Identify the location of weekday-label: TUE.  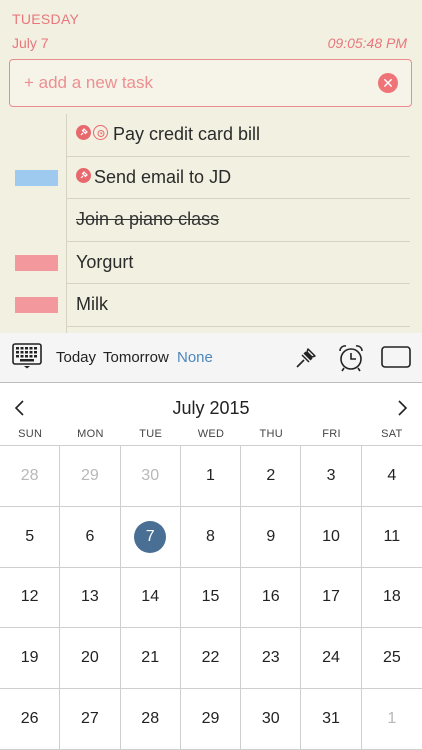
(151, 434).